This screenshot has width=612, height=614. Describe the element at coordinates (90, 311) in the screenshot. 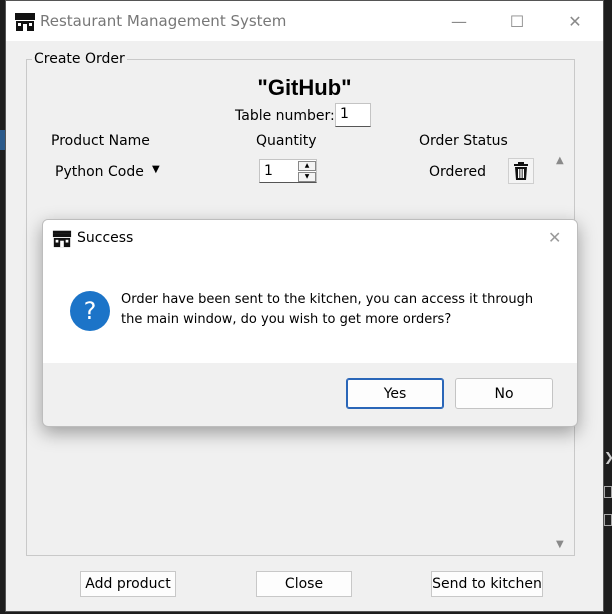

I see `question-icon: ?` at that location.